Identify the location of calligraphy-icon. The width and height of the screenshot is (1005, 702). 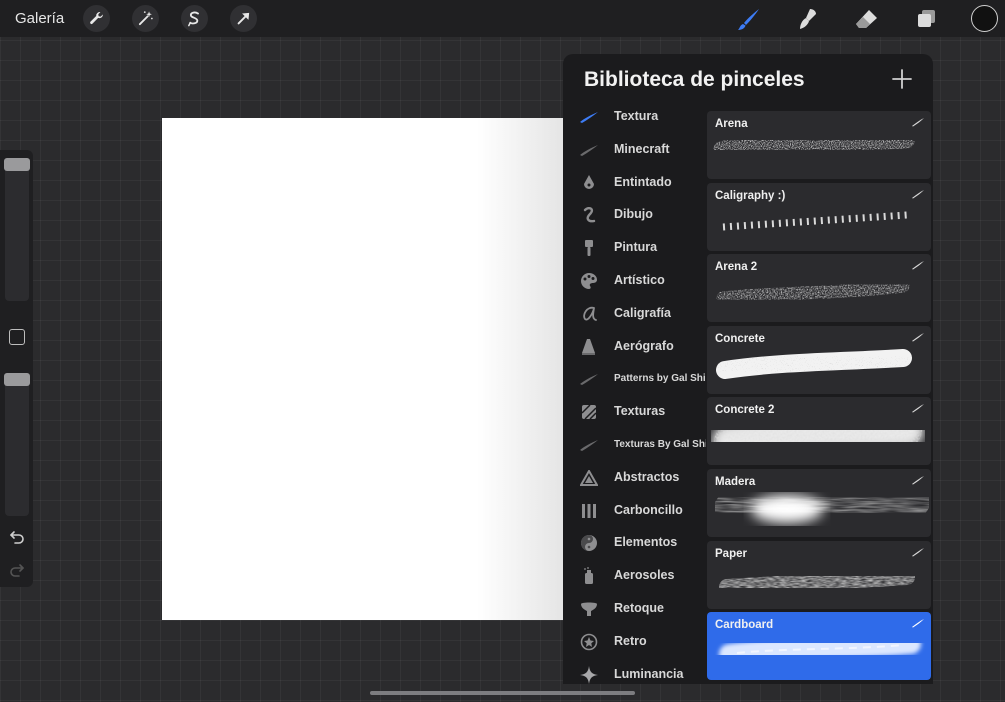
(589, 314).